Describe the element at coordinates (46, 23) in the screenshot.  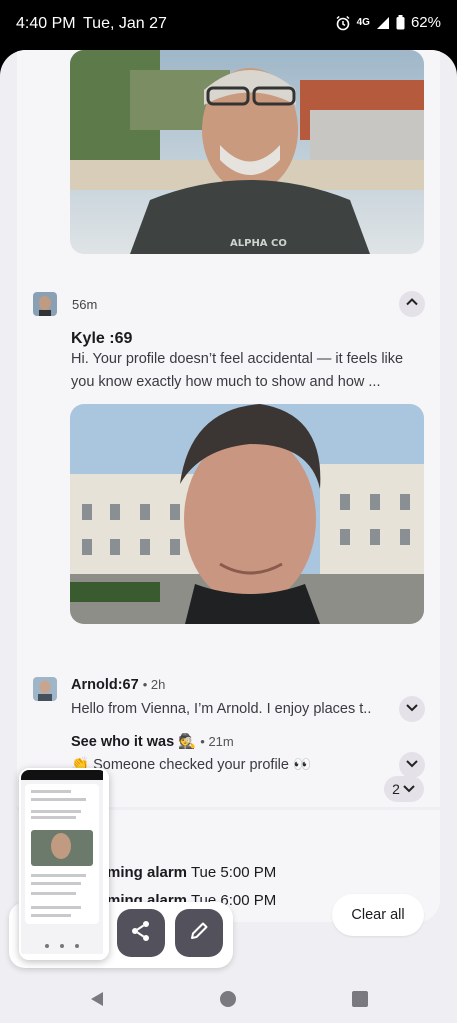
I see `status-time: 4:40 PM` at that location.